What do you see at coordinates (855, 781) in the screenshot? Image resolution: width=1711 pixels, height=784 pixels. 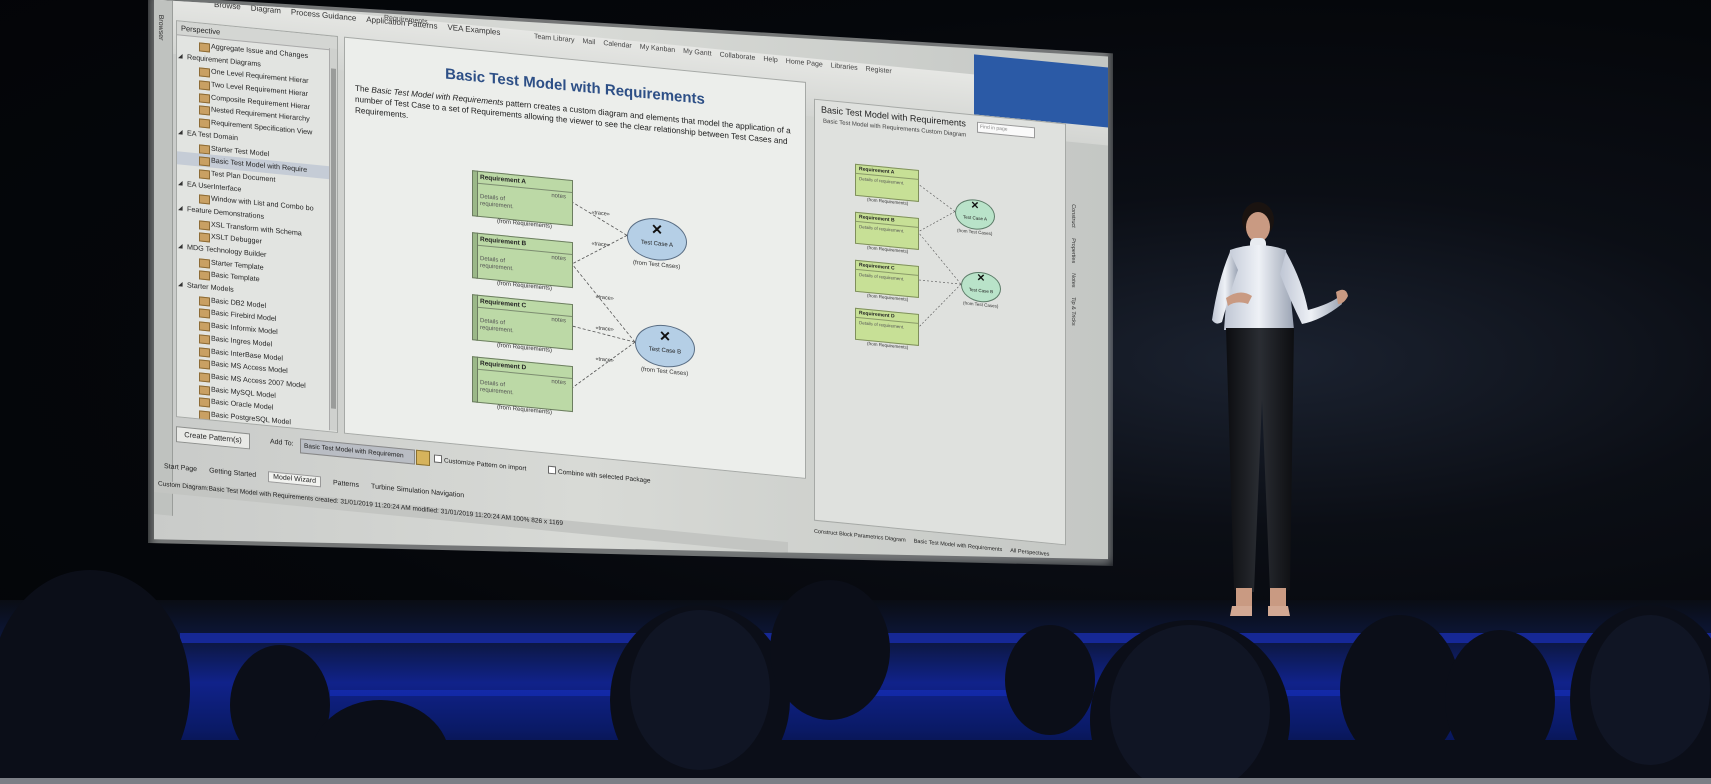 I see `bottom-frame-bar` at bounding box center [855, 781].